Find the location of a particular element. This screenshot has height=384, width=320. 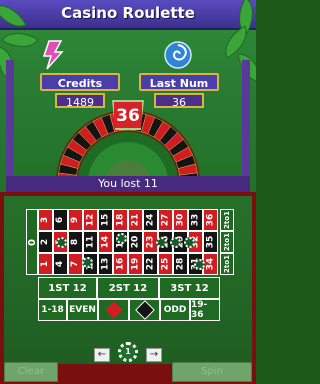

bet-cell-19: 19 is located at coordinates (135, 264).